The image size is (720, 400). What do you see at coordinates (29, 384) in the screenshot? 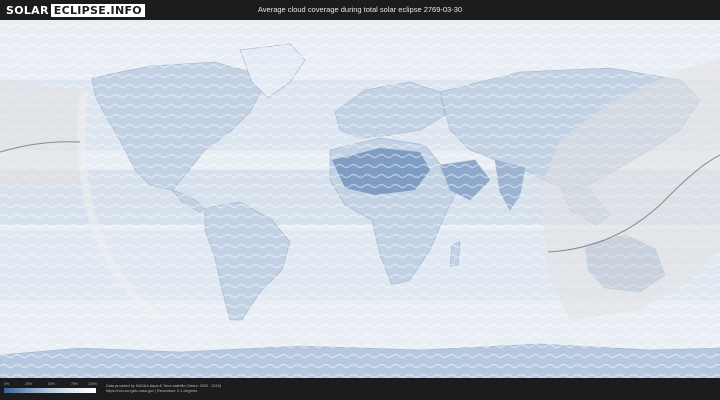
I see `legend-tick-25: 25%` at bounding box center [29, 384].